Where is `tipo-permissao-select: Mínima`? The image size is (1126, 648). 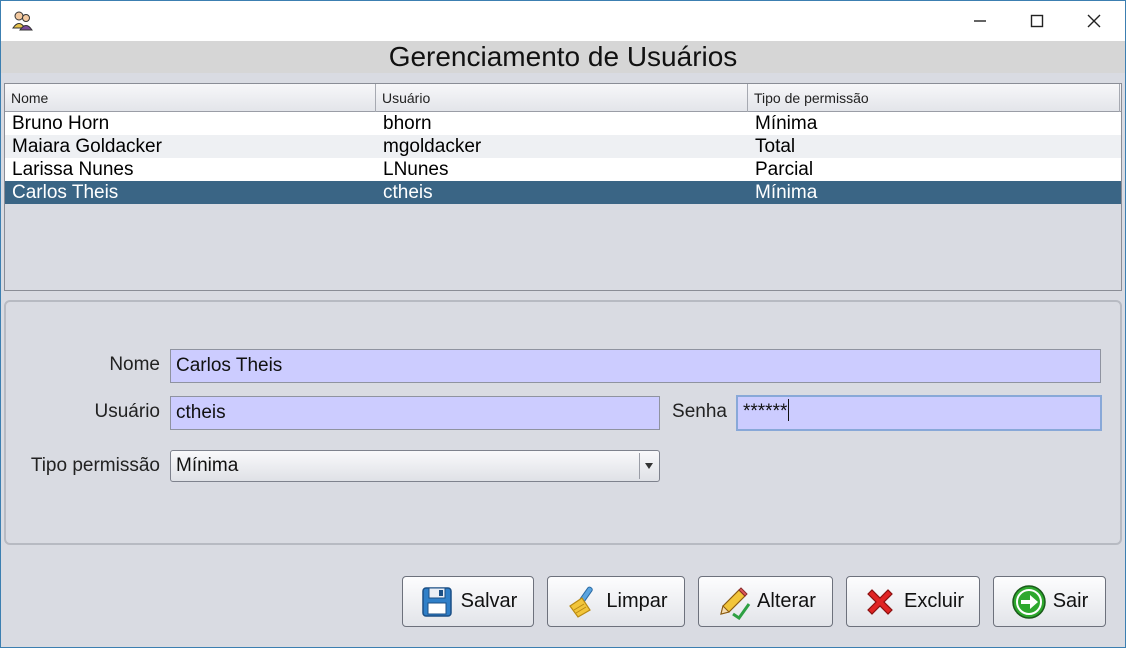 tipo-permissao-select: Mínima is located at coordinates (415, 466).